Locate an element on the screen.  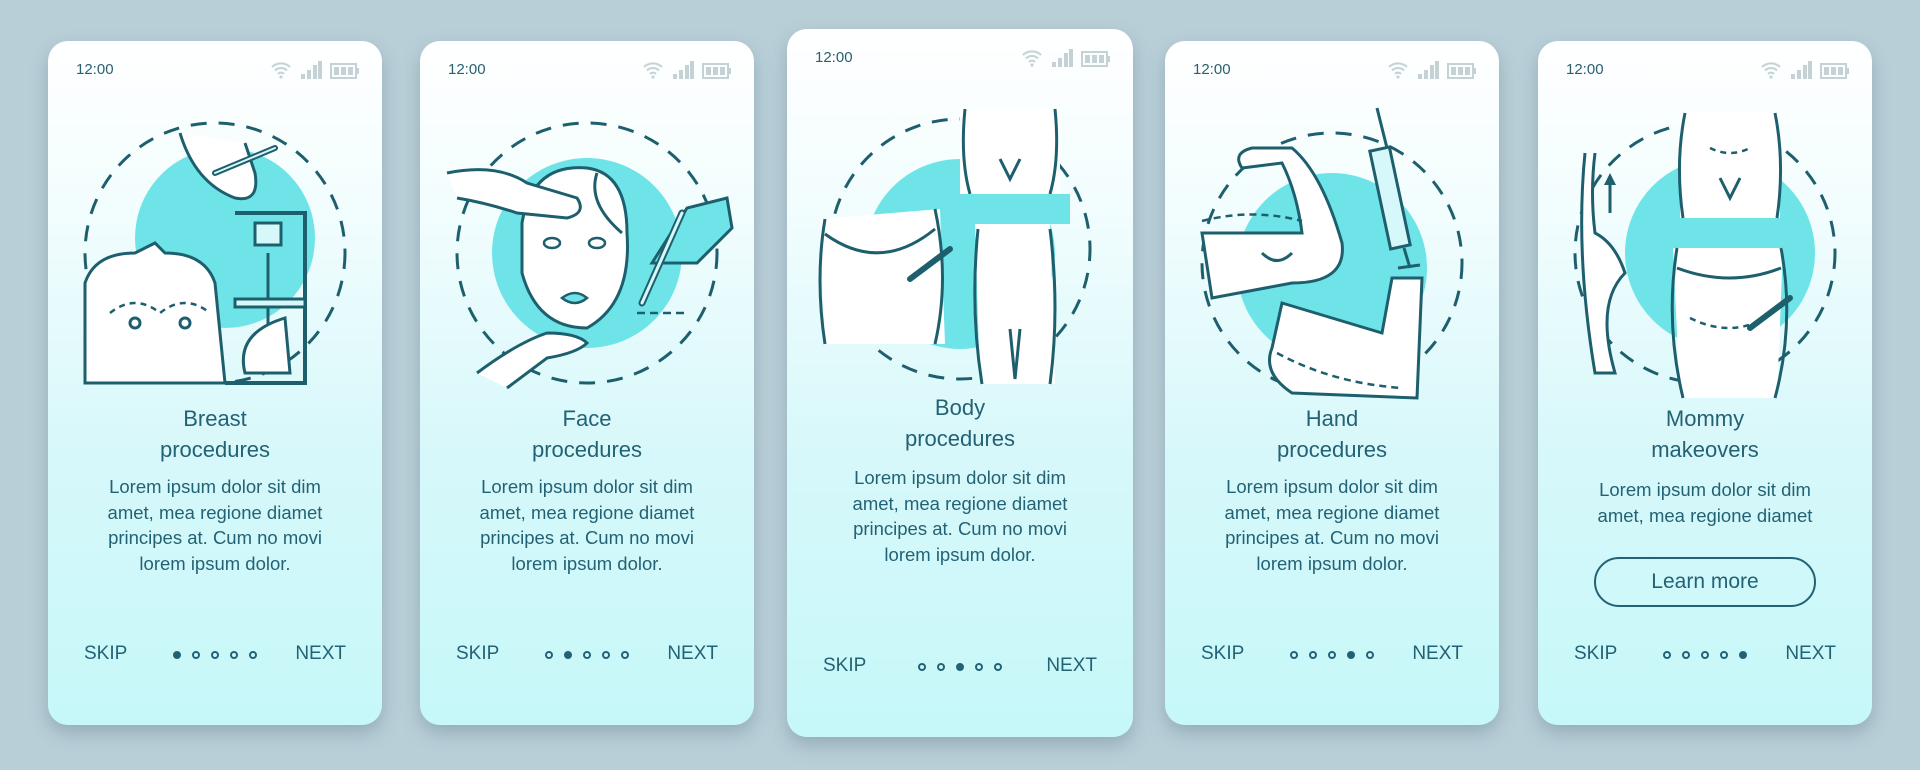
body-procedures-illustration is located at coordinates (955, 246).